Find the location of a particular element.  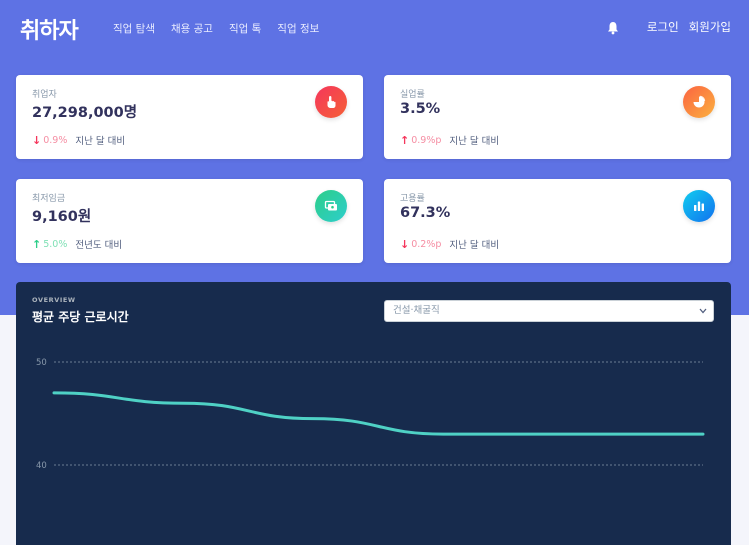

stat-footer: ↓ 0.9% 지난 달 대비 is located at coordinates (79, 140).